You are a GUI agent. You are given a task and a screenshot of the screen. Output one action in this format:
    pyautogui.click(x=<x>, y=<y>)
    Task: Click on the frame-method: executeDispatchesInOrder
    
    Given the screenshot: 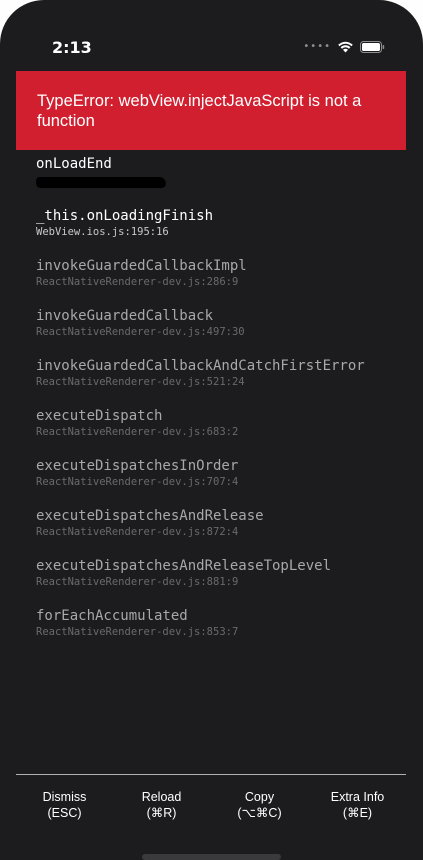 What is the action you would take?
    pyautogui.click(x=137, y=466)
    